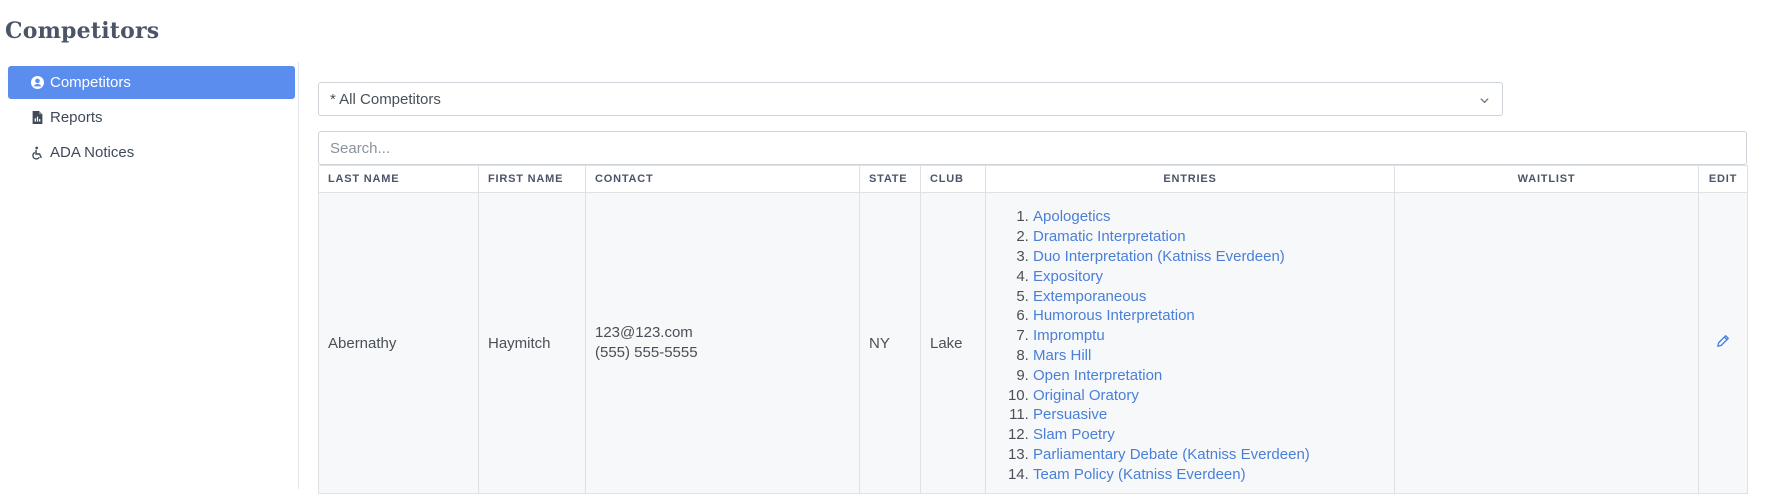 The height and width of the screenshot is (494, 1778). I want to click on file-report-icon, so click(37, 118).